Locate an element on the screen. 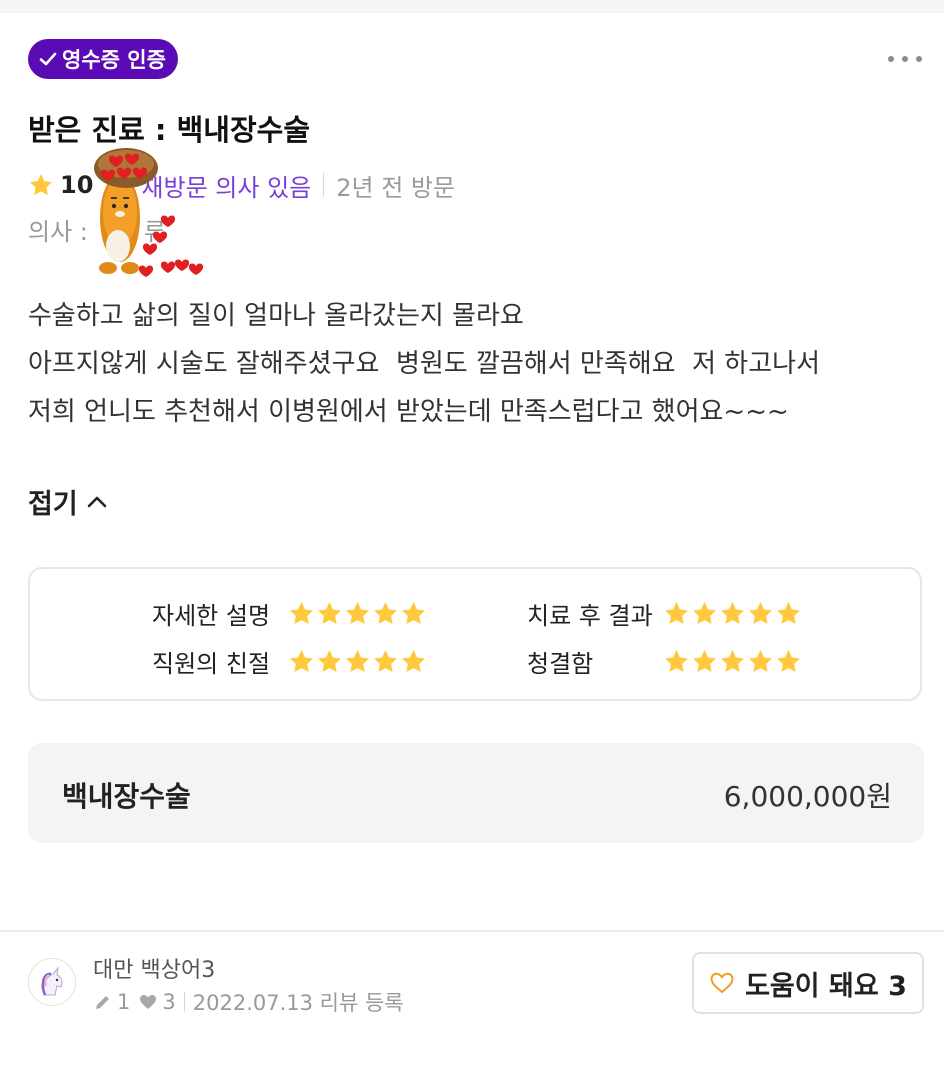  rating-label: 직원의 친절 is located at coordinates (211, 664).